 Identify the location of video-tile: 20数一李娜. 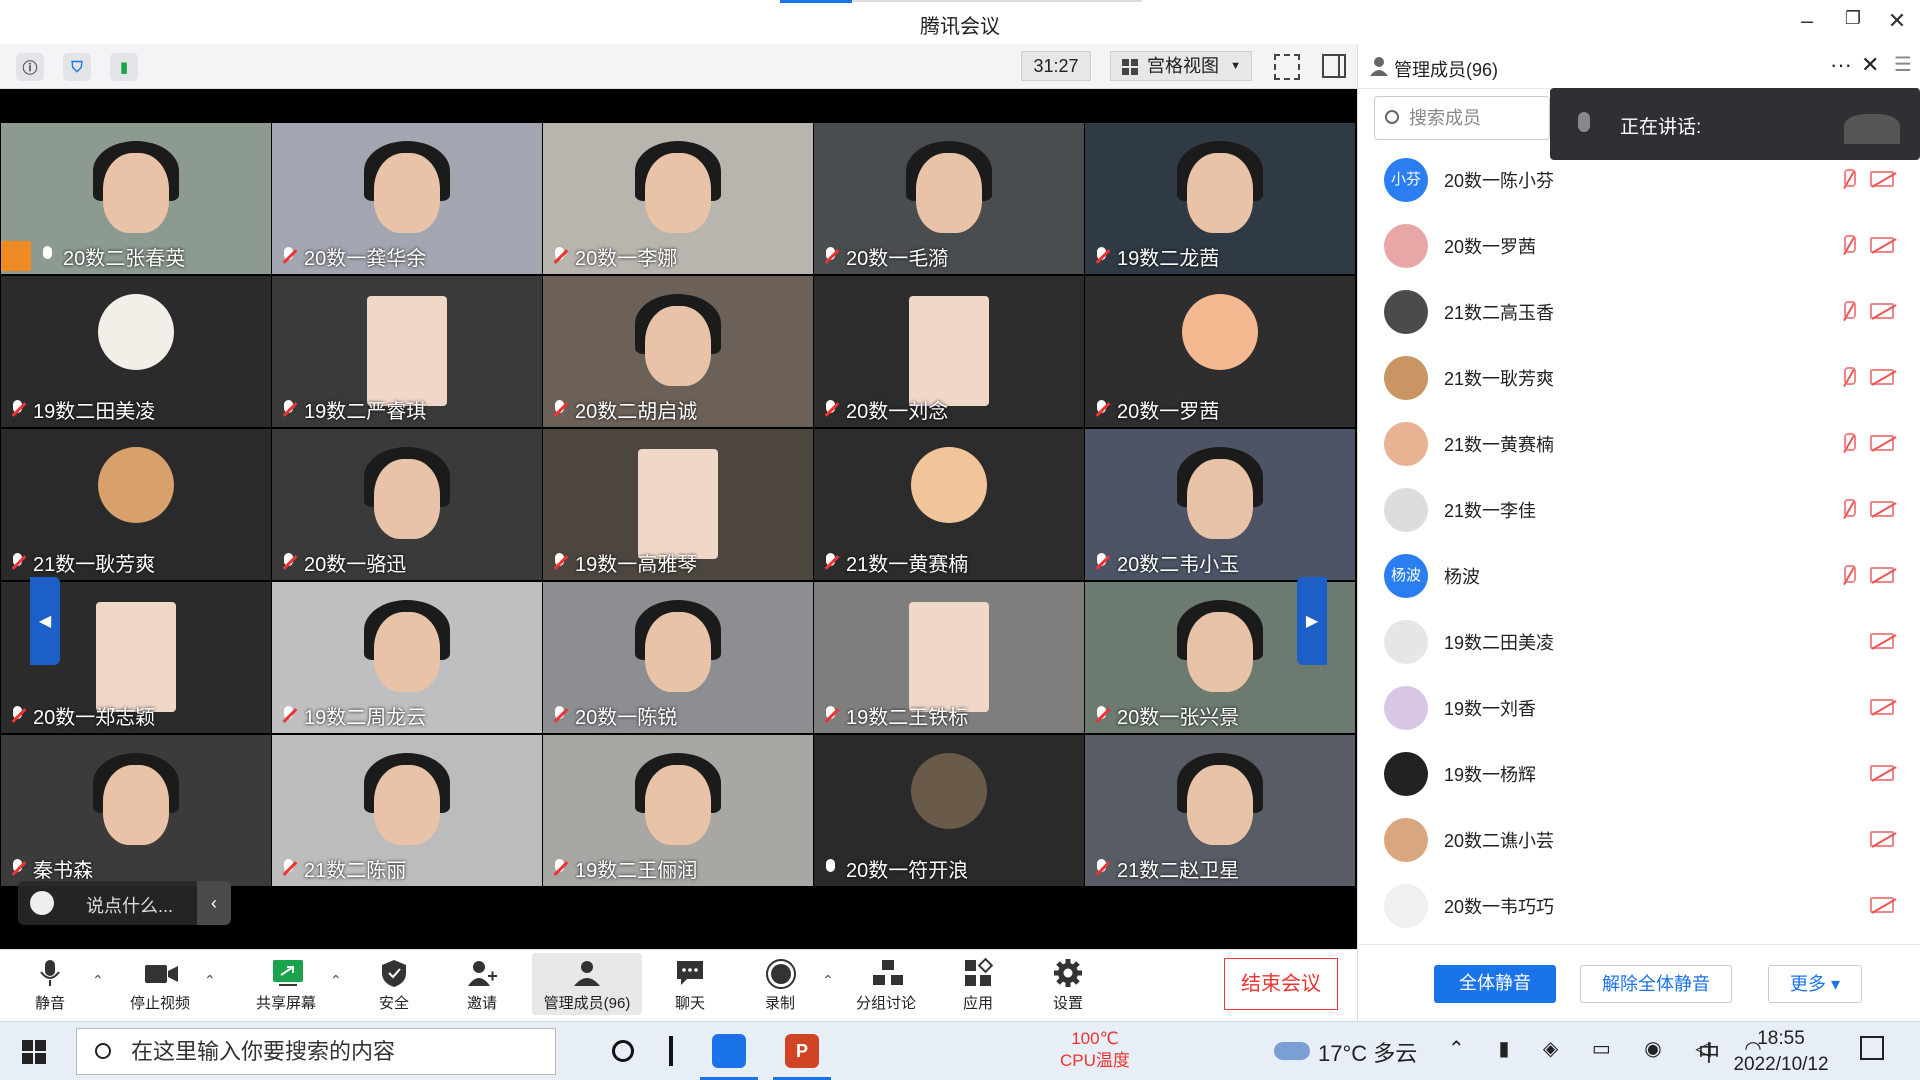
(678, 198).